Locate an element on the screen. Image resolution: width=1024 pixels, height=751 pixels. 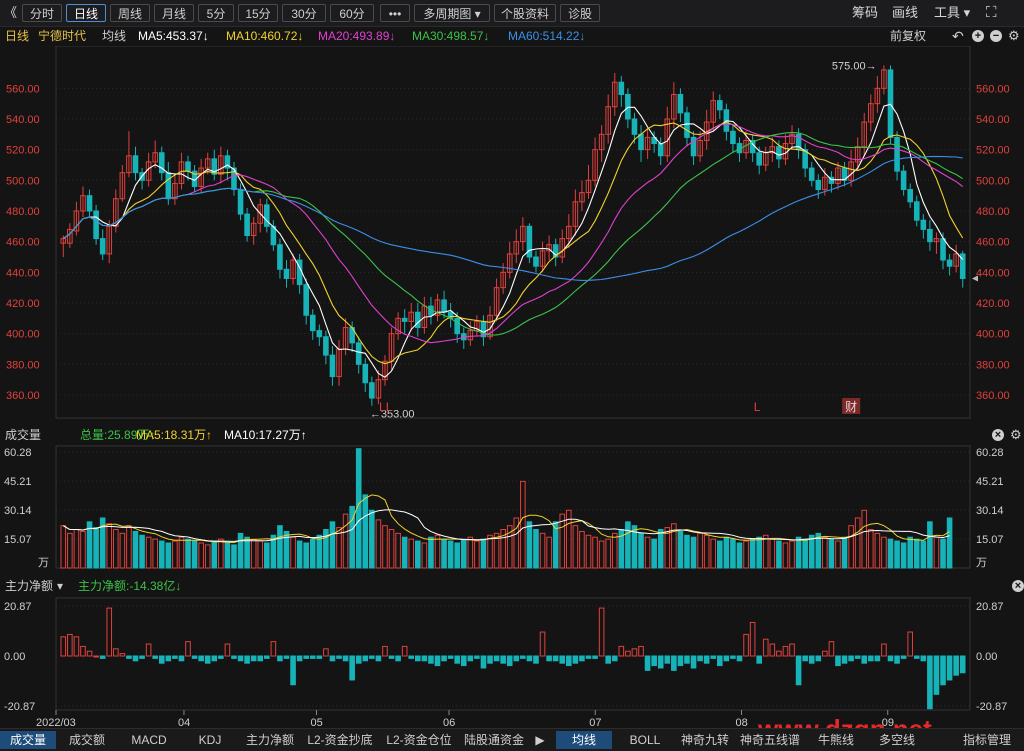
multi-period-dropdown: 多周期图 ▾ is located at coordinates (452, 13).